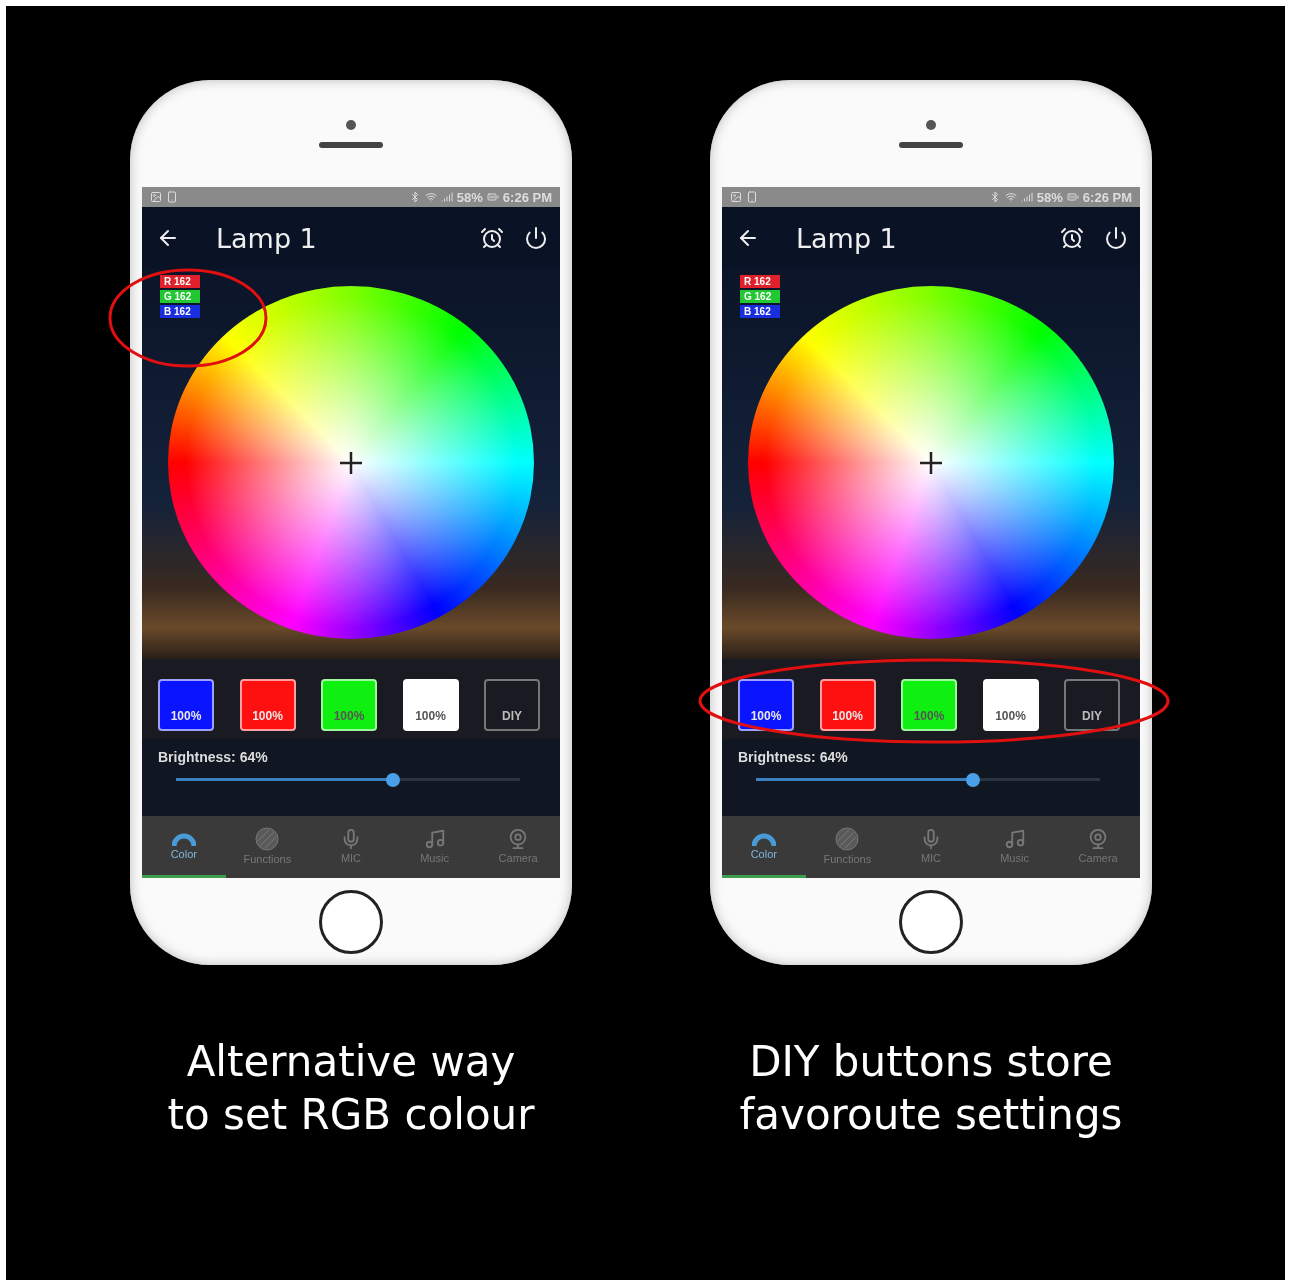  What do you see at coordinates (351, 1114) in the screenshot?
I see `caption-text: to set RGB colour` at bounding box center [351, 1114].